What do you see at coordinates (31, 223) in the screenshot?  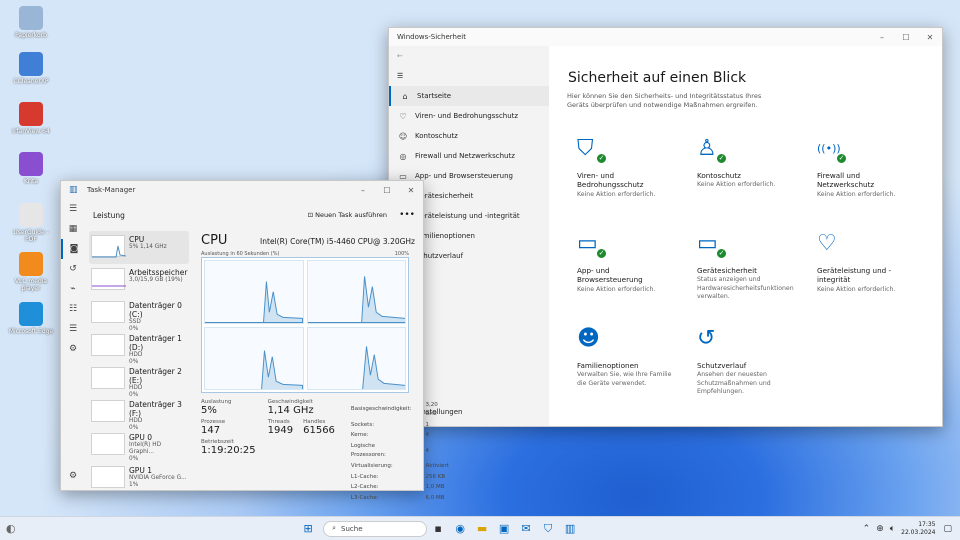 I see `desktop-icon: UserGuide - PDF` at bounding box center [31, 223].